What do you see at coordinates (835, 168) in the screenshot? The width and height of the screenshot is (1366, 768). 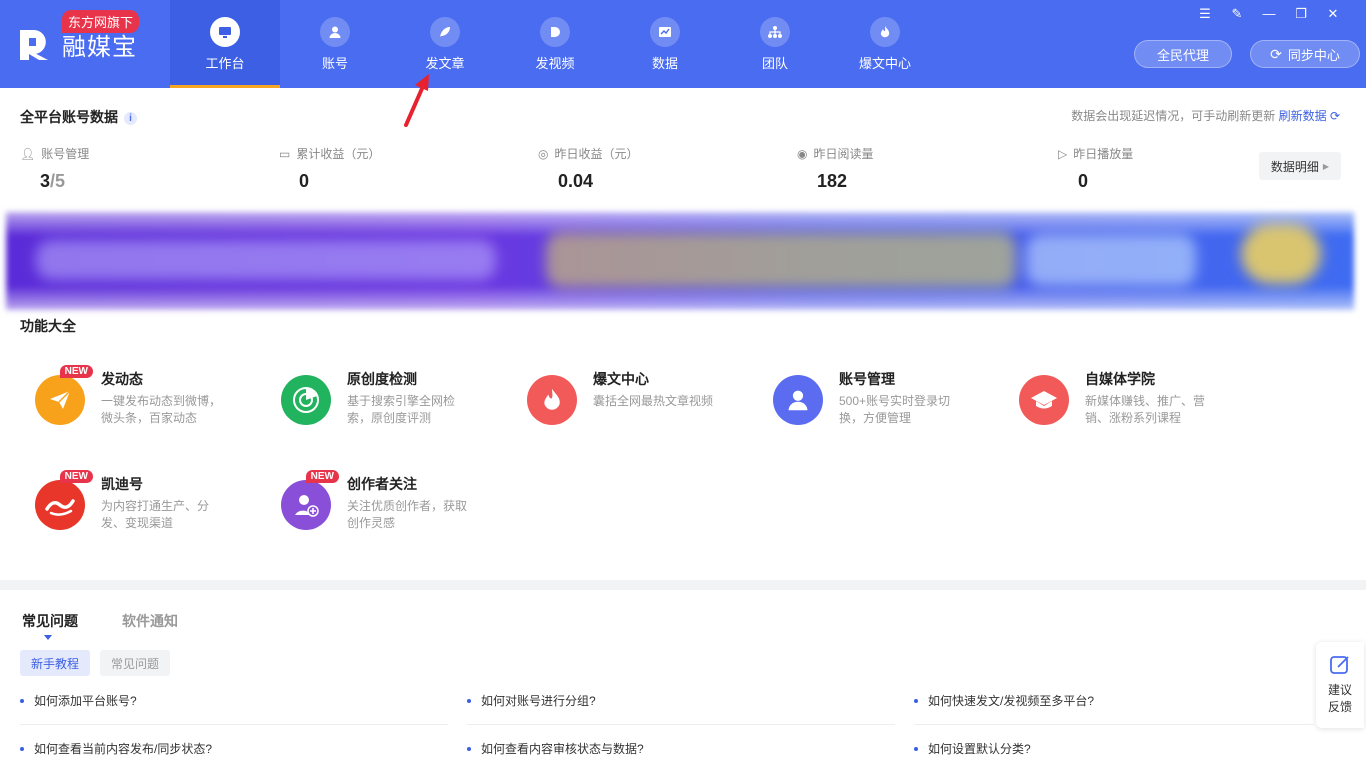 I see `stat-yesterday-reads: ◉ 昨日阅读量 182` at bounding box center [835, 168].